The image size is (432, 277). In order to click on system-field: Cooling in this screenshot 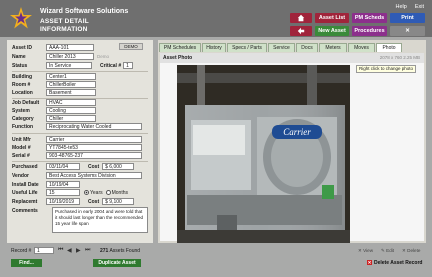, I will do `click(71, 110)`.